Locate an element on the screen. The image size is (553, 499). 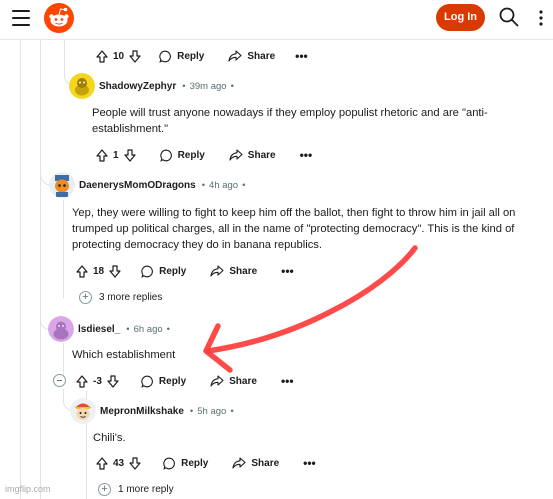
timestamp: 4h ago is located at coordinates (223, 185).